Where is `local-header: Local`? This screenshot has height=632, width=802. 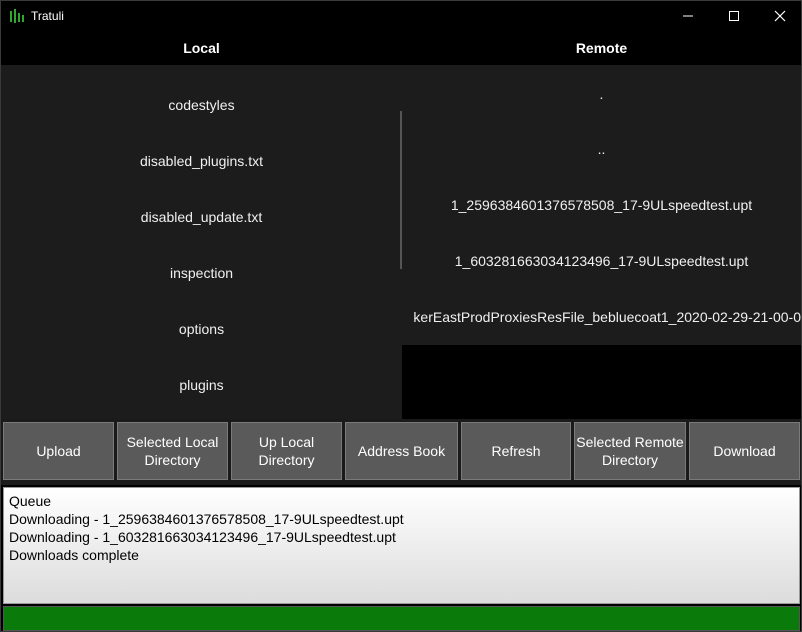
local-header: Local is located at coordinates (201, 48).